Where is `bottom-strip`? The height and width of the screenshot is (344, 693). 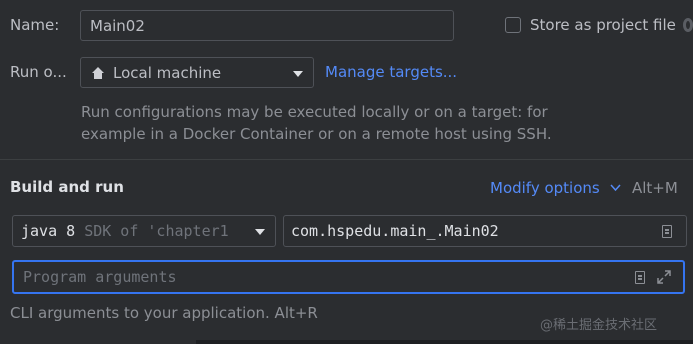 bottom-strip is located at coordinates (444, 342).